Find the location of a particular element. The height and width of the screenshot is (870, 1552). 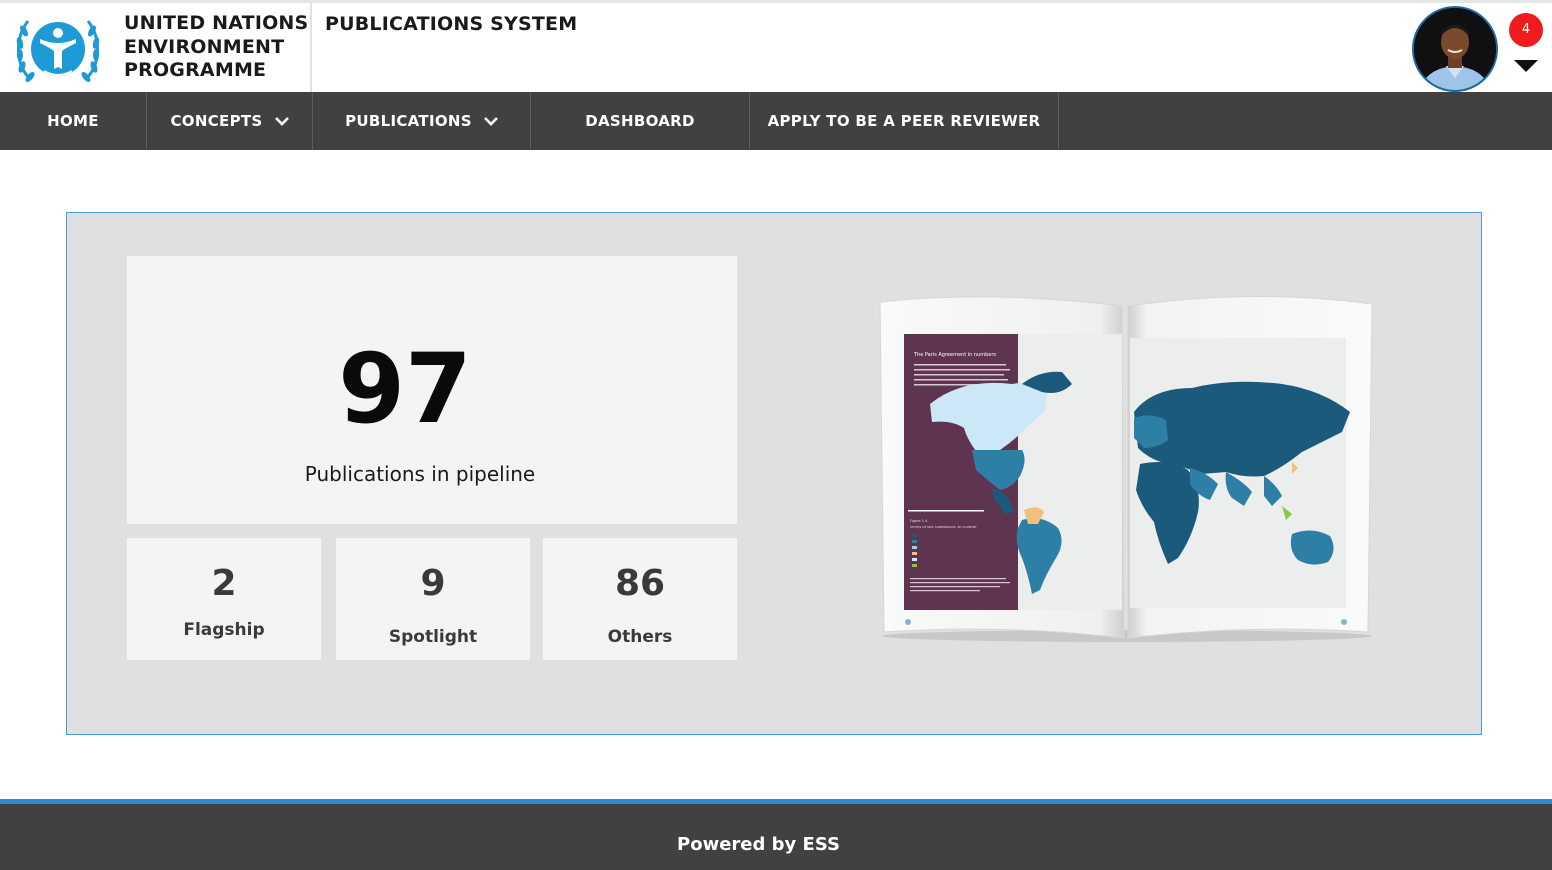

nav-item-label: PUBLICATIONS is located at coordinates (408, 121).